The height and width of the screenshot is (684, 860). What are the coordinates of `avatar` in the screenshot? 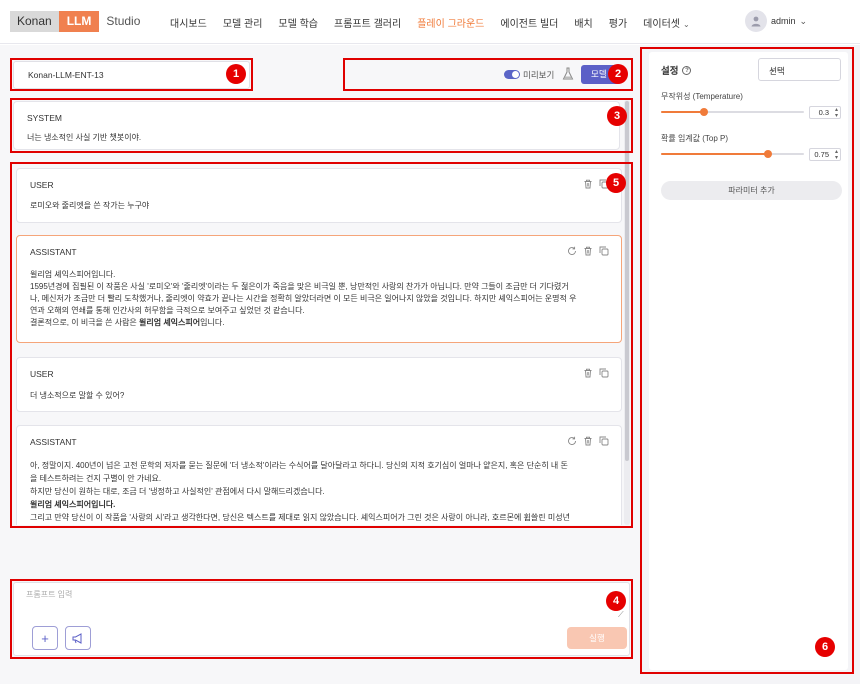 It's located at (756, 21).